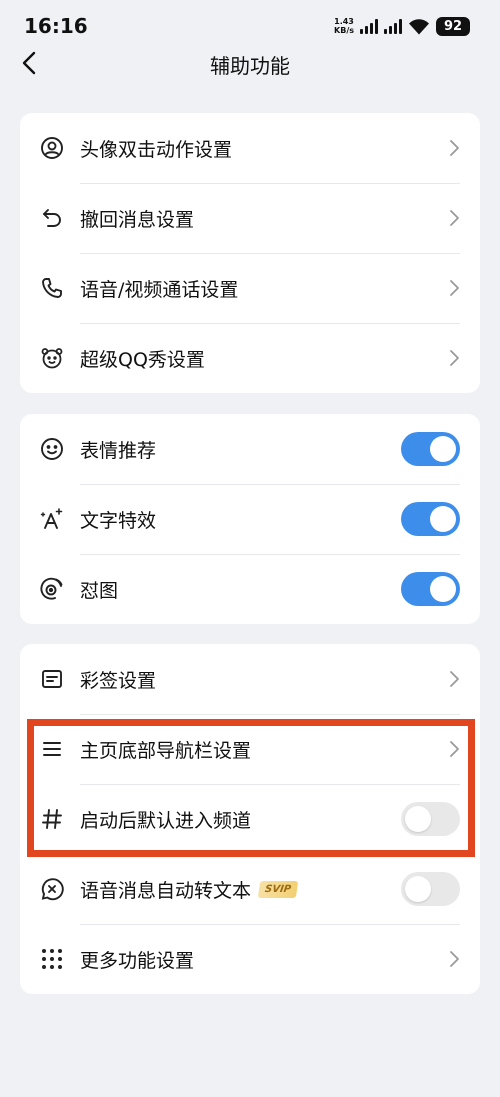  Describe the element at coordinates (250, 288) in the screenshot. I see `row-call-settings: 语音/视频通话设置` at that location.